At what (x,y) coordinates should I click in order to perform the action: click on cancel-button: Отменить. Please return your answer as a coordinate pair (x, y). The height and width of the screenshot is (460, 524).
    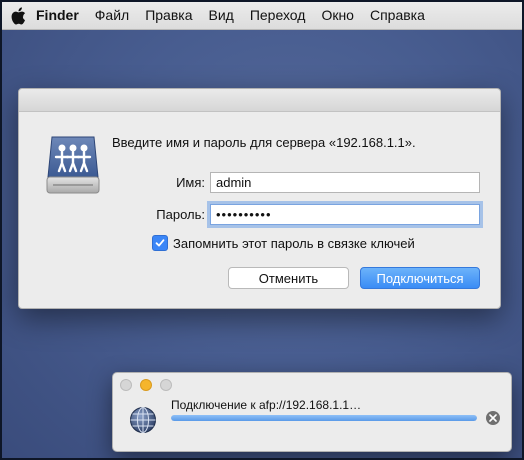
    Looking at the image, I should click on (288, 278).